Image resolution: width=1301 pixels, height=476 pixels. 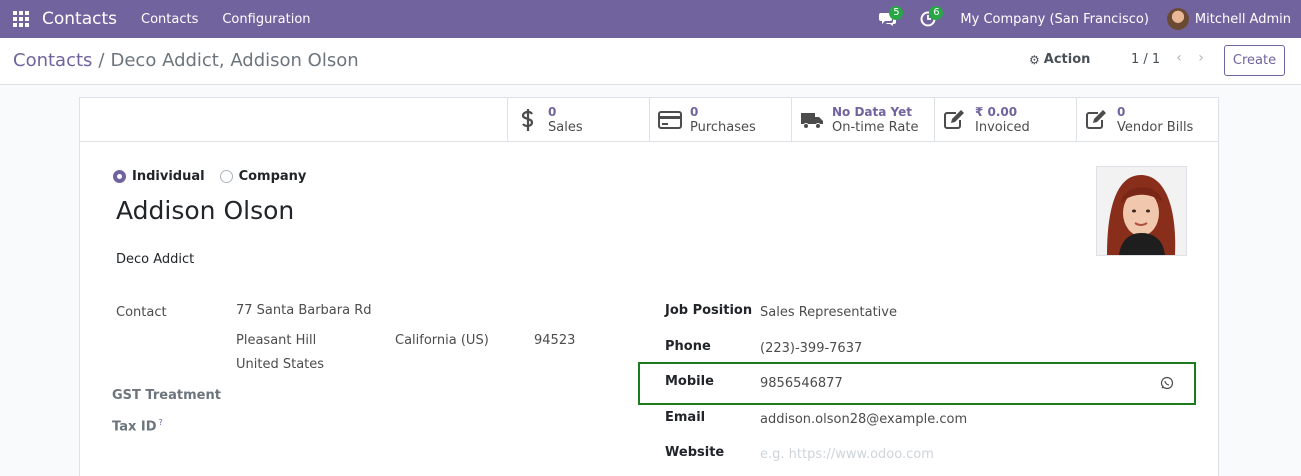 I want to click on pager-value: 1 / 1, so click(x=1145, y=59).